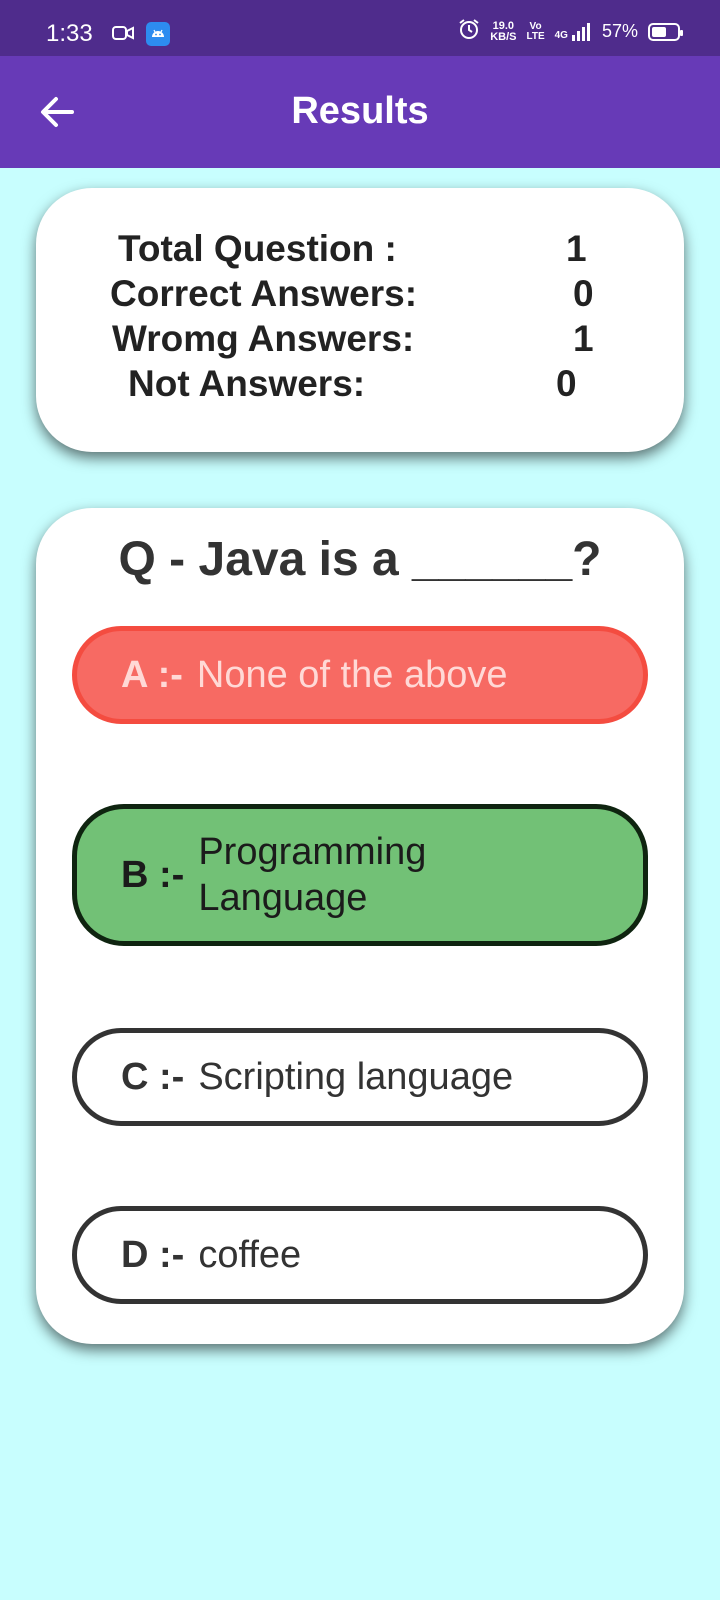  What do you see at coordinates (263, 338) in the screenshot?
I see `wrong-answers-label: Wromg Answers:` at bounding box center [263, 338].